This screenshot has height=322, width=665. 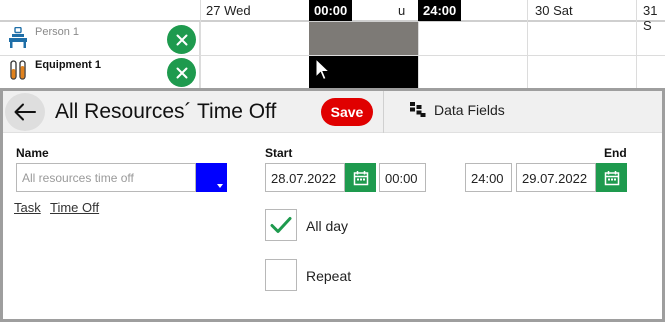 I want to click on chevron-down-icon, so click(x=220, y=186).